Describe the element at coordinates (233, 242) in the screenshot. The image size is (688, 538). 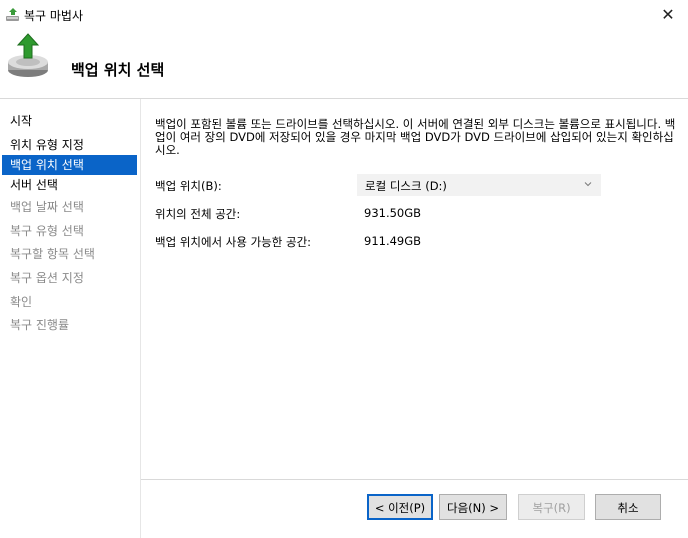
I see `available-space-label: 백업 위치에서 사용 가능한 공간:` at that location.